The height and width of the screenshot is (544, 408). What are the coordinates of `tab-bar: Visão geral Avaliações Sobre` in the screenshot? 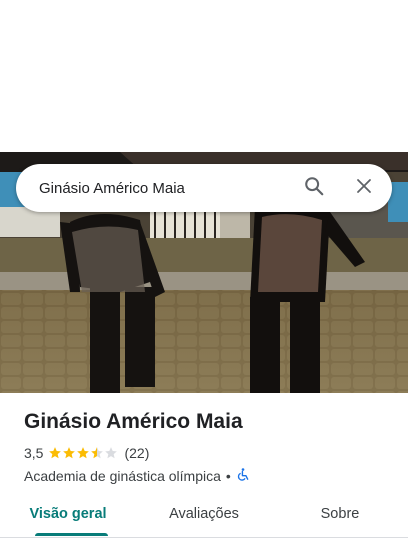 It's located at (204, 514).